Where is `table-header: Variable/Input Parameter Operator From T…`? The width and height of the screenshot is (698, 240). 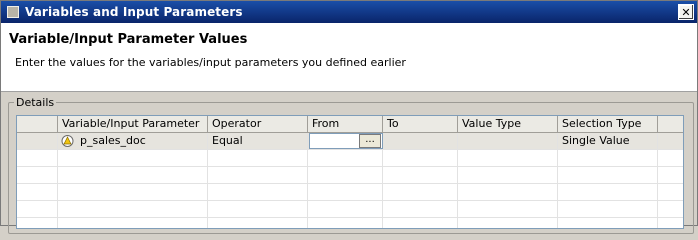 table-header: Variable/Input Parameter Operator From T… is located at coordinates (350, 124).